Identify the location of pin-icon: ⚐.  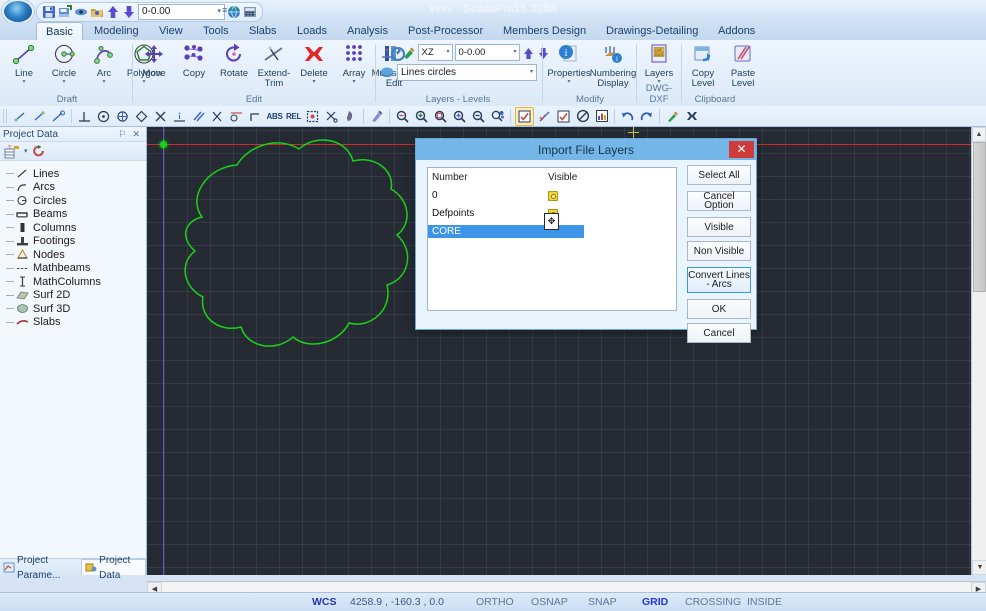
(122, 134).